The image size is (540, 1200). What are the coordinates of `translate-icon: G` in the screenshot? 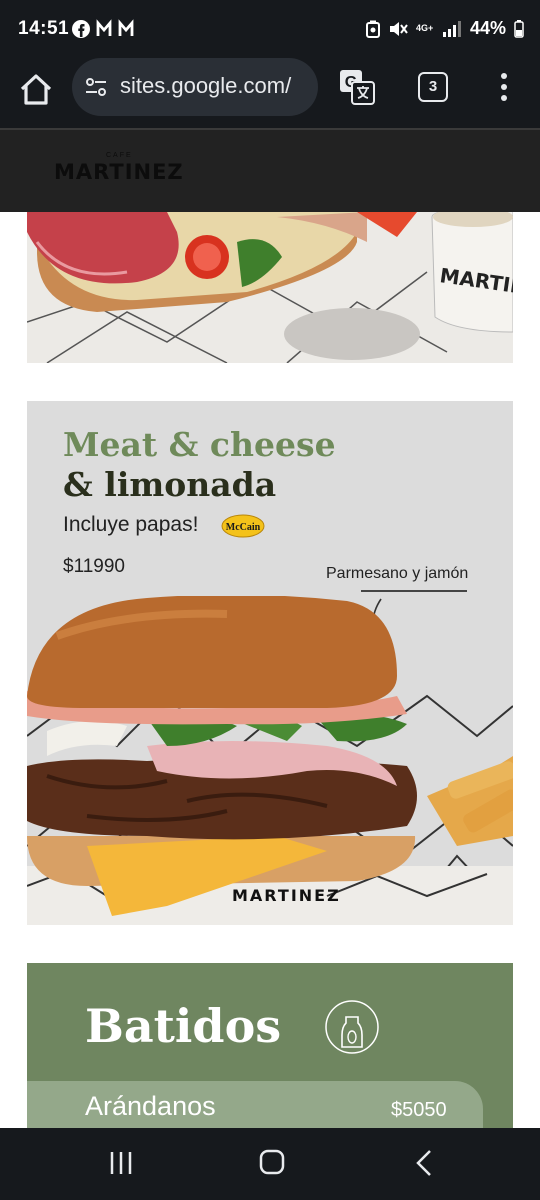 It's located at (357, 87).